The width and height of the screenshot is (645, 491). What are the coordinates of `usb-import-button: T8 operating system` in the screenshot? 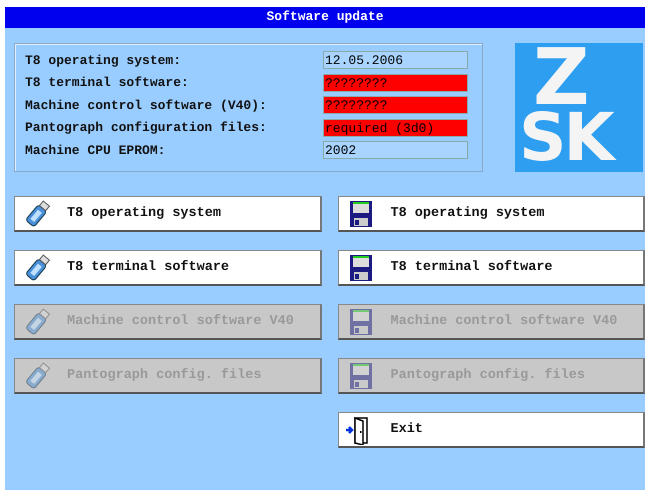 It's located at (168, 214).